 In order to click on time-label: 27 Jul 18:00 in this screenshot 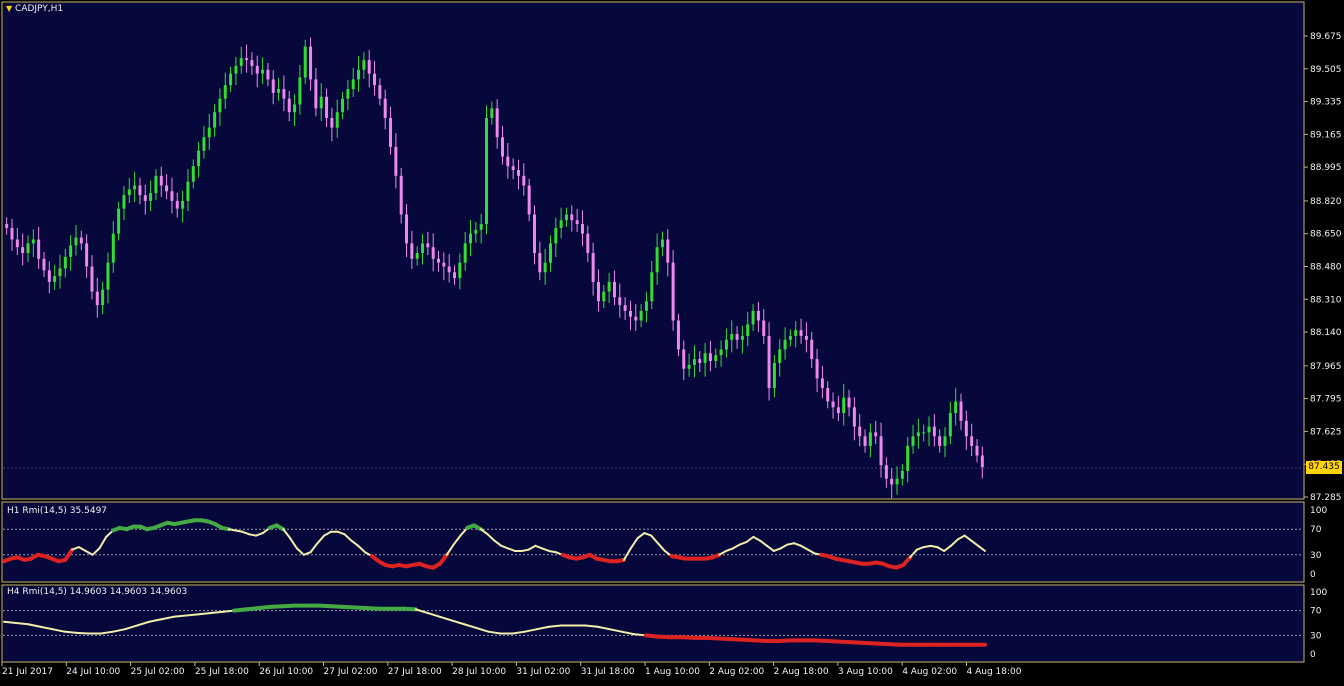, I will do `click(415, 672)`.